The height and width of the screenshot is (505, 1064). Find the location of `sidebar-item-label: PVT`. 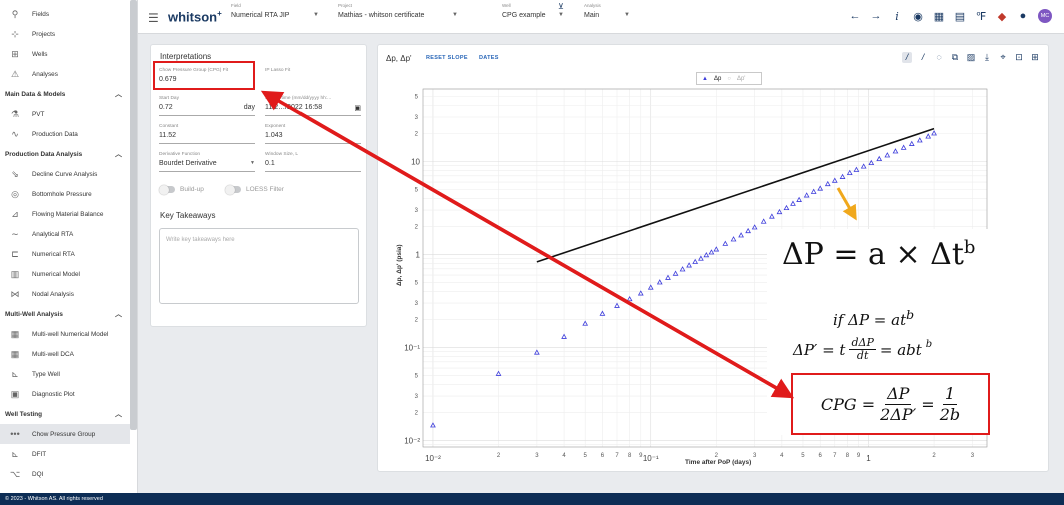

sidebar-item-label: PVT is located at coordinates (38, 114).